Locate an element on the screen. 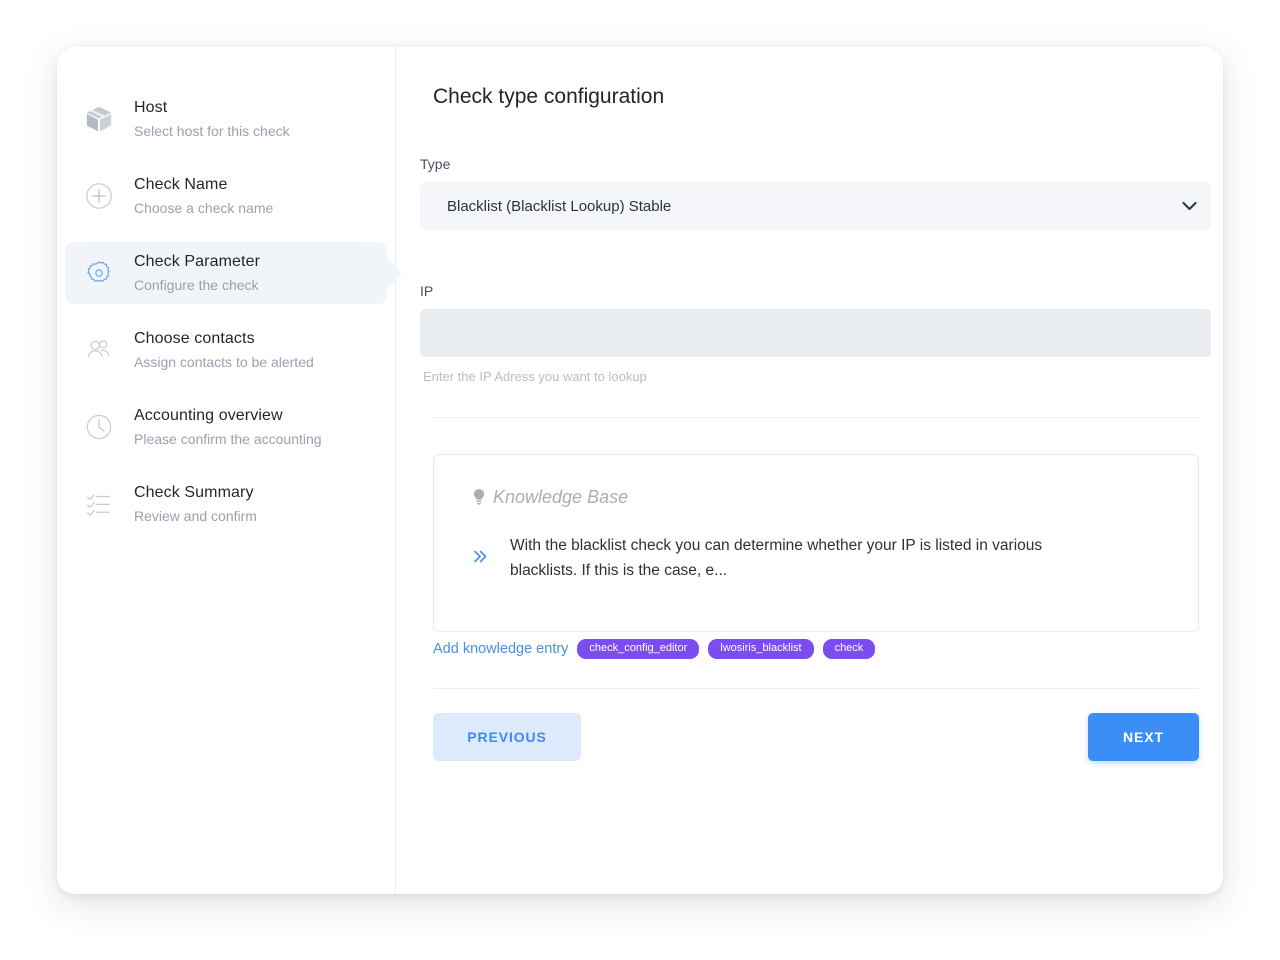  users-icon is located at coordinates (99, 350).